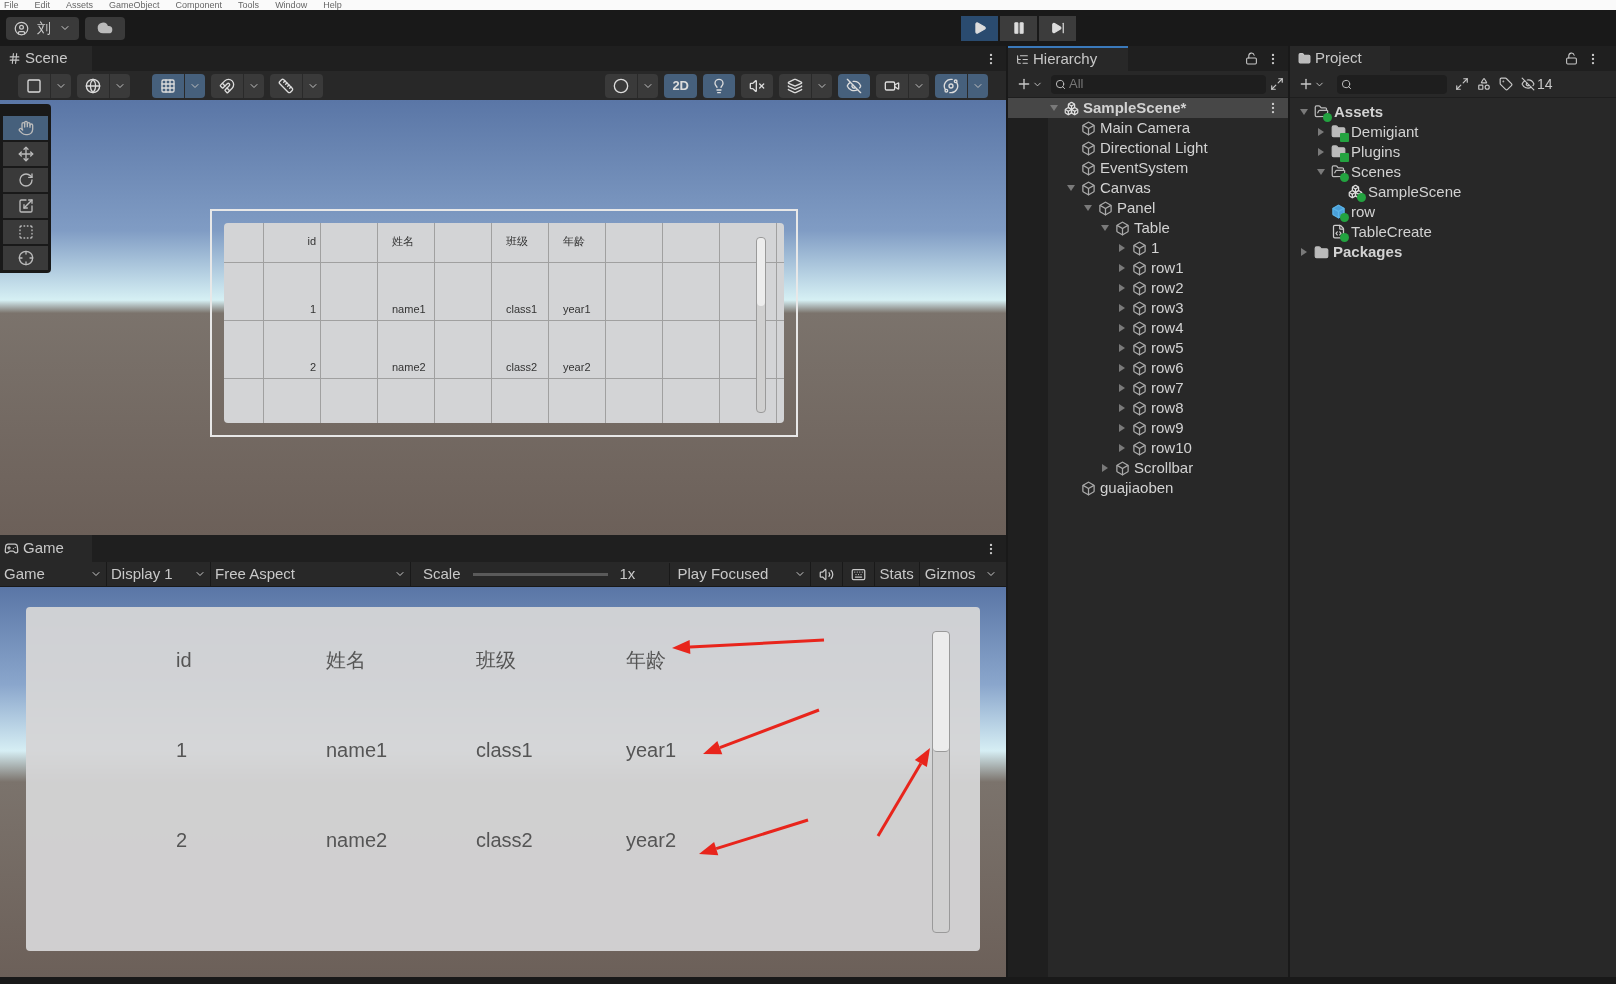 This screenshot has width=1616, height=984. Describe the element at coordinates (1148, 268) in the screenshot. I see `hierarchy-item: row1` at that location.